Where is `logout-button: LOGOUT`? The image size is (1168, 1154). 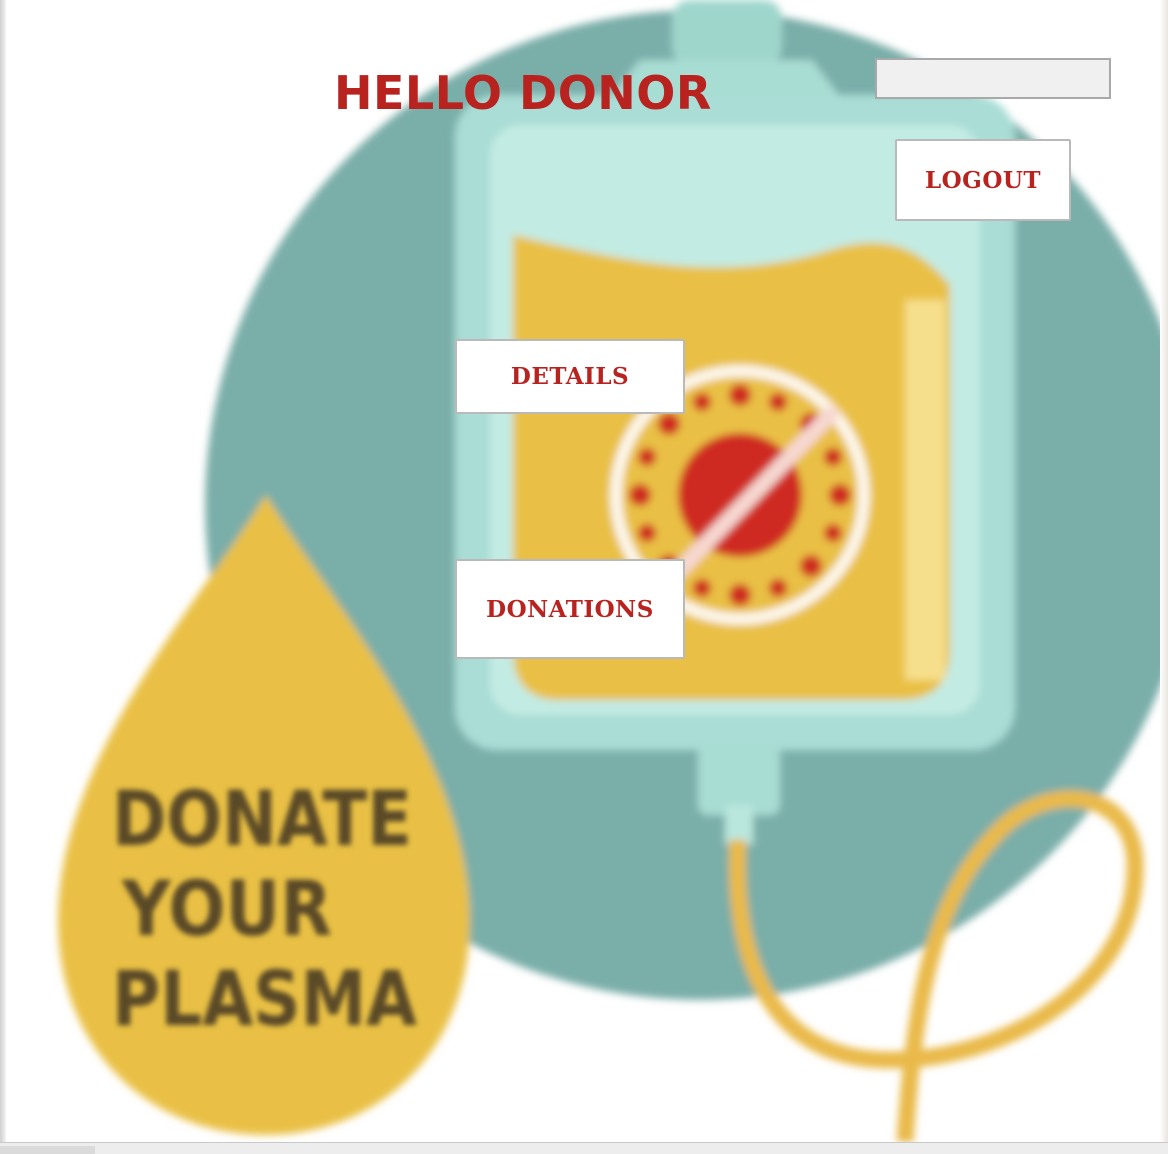
logout-button: LOGOUT is located at coordinates (983, 180).